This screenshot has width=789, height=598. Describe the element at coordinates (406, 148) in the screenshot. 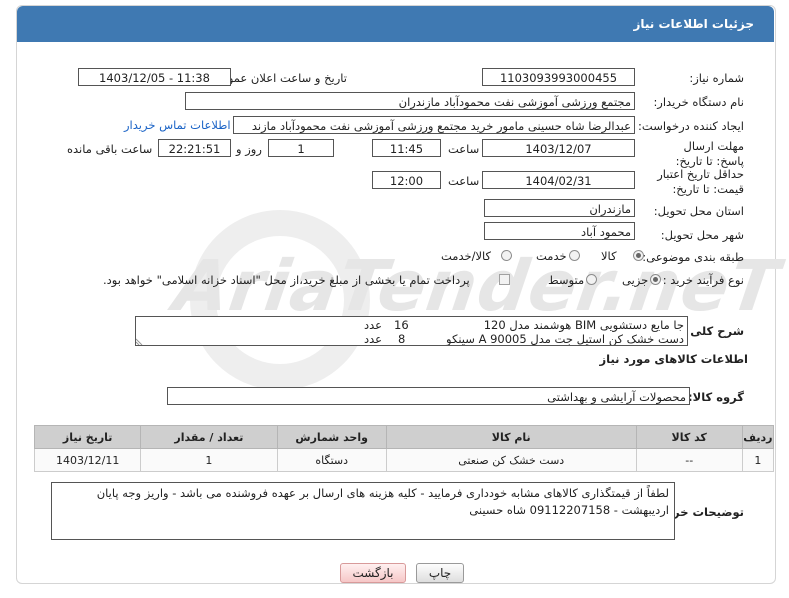

I see `reply-time-field: 11:45` at that location.